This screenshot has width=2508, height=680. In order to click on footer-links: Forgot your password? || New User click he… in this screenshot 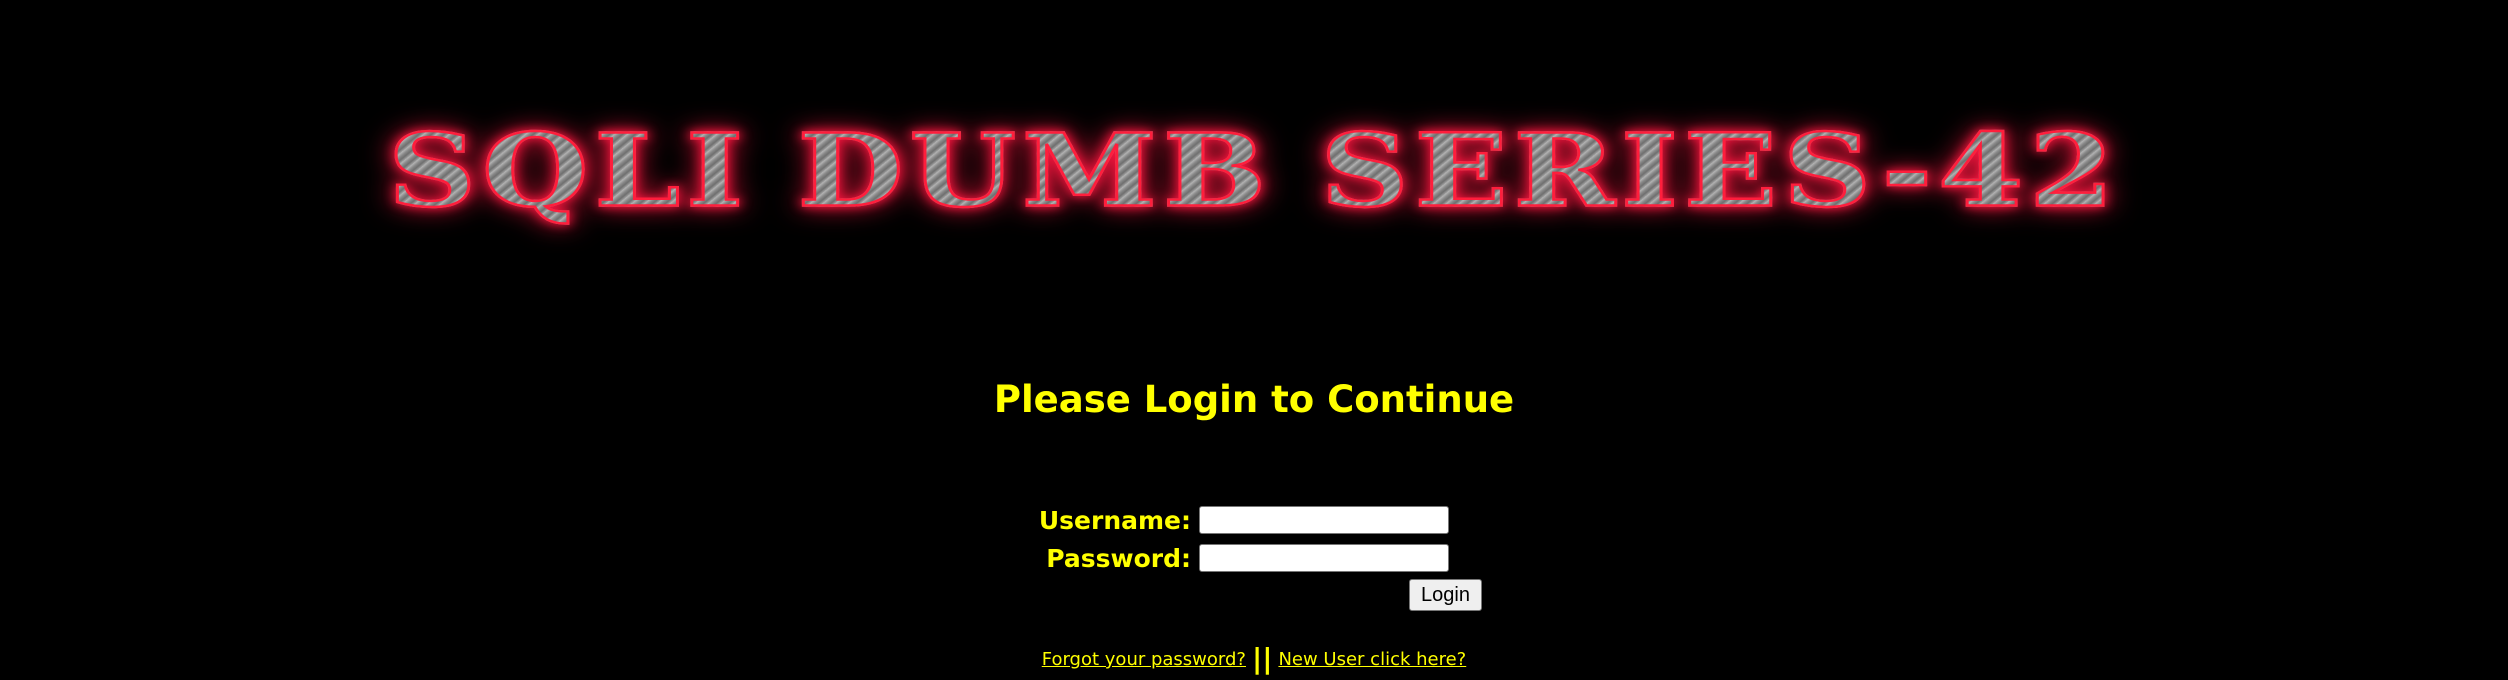, I will do `click(1254, 659)`.